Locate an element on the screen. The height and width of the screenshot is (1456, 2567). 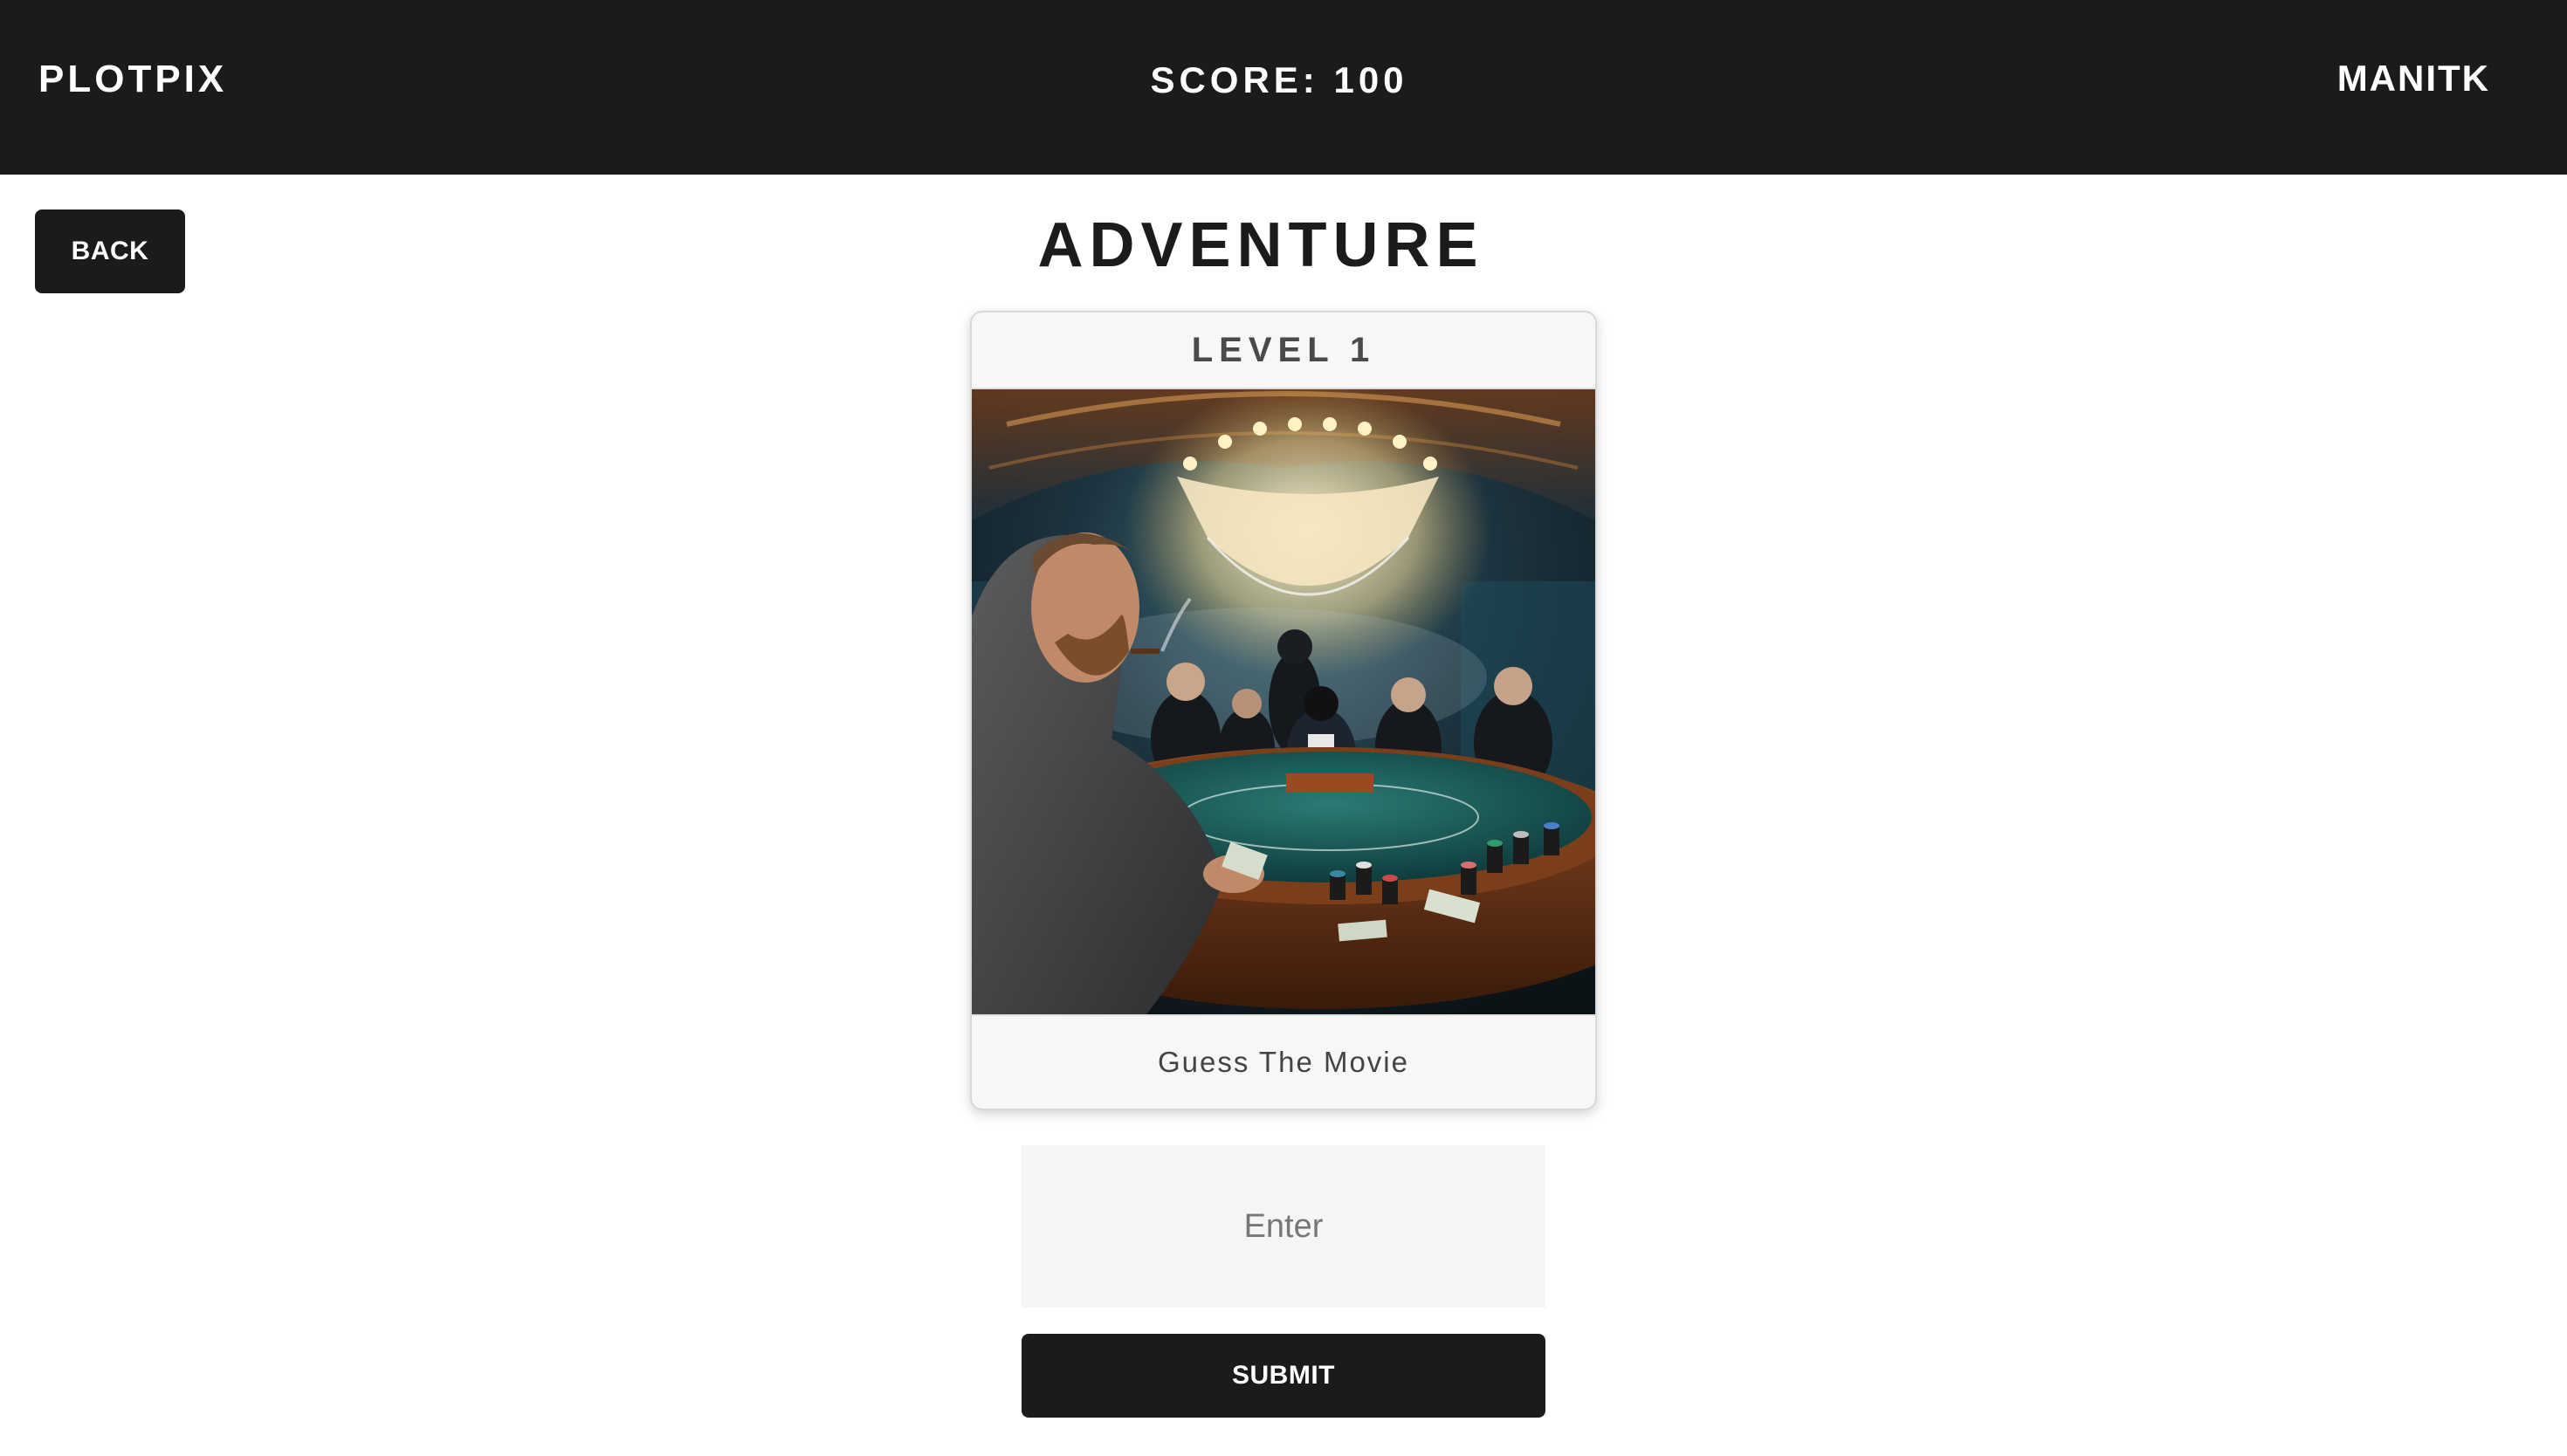
submit-button: SUBMIT is located at coordinates (1283, 1376).